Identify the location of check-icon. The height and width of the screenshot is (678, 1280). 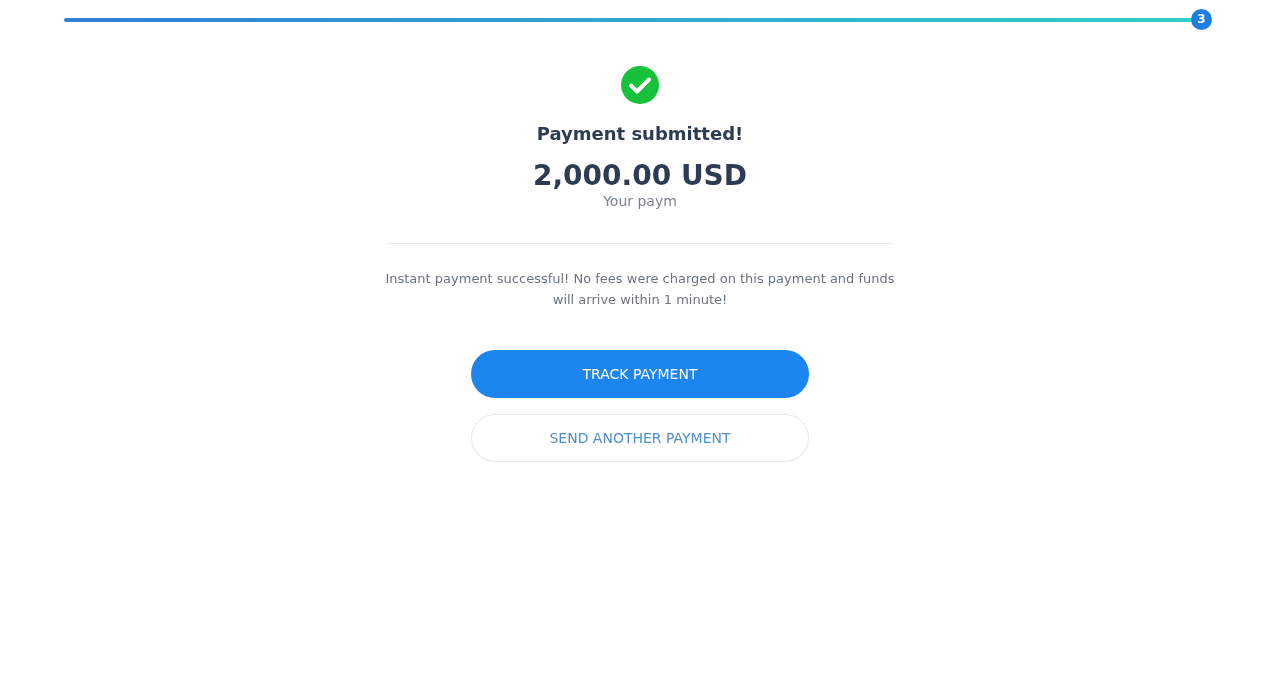
(640, 85).